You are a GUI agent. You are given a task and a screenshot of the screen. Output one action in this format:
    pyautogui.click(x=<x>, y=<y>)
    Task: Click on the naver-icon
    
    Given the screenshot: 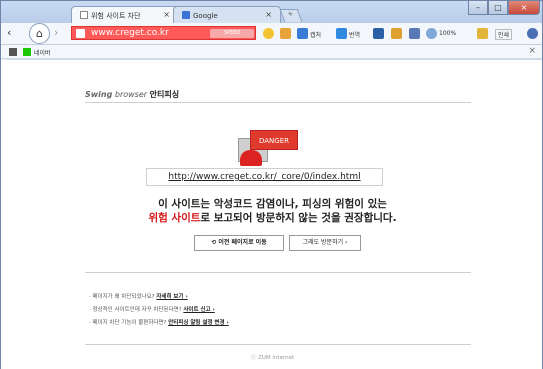 What is the action you would take?
    pyautogui.click(x=27, y=52)
    